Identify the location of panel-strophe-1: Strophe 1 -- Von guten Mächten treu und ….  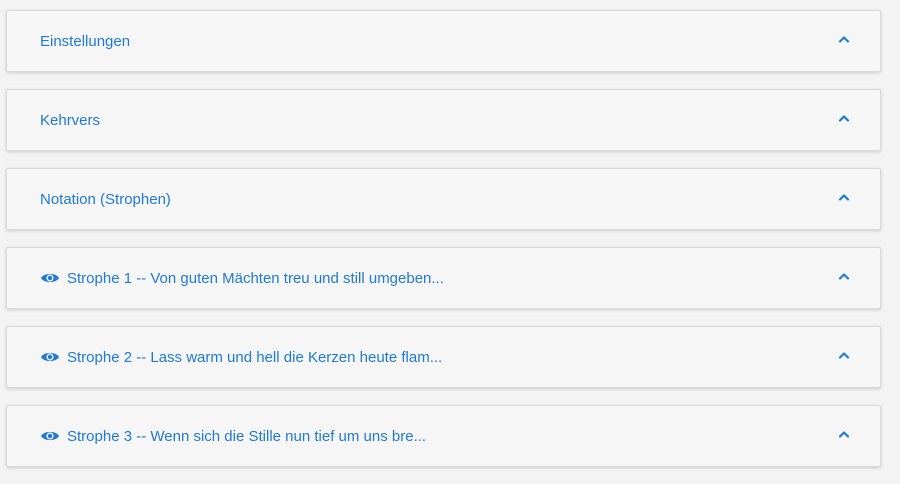
(443, 278).